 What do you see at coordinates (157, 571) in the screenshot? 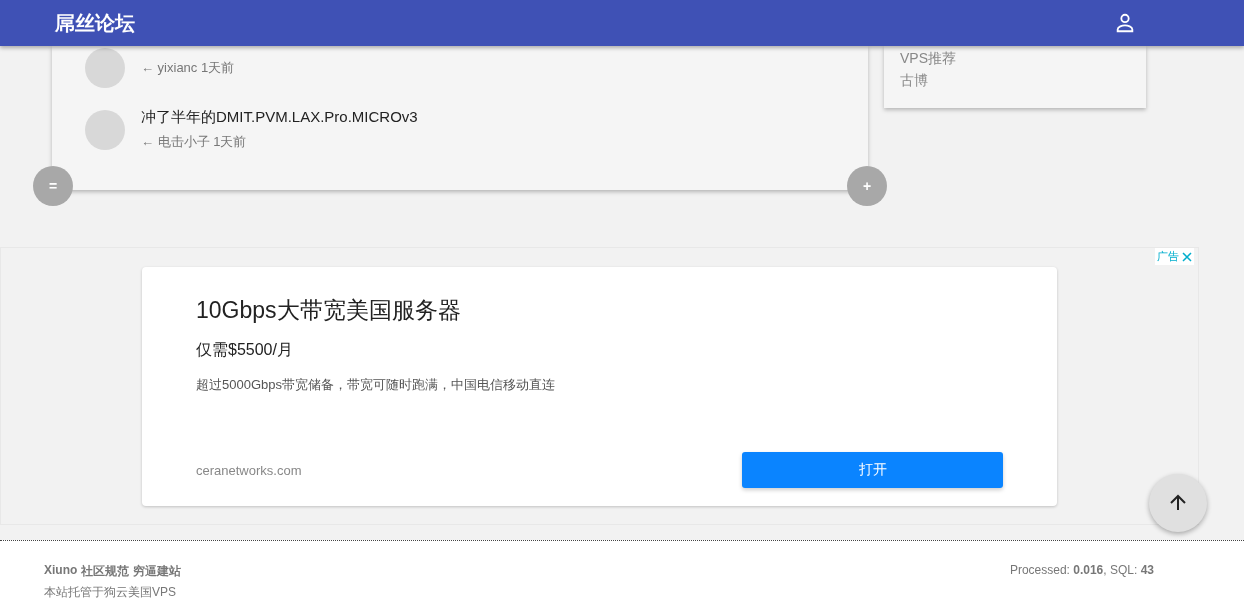
I see `footer-link: 穷逼建站` at bounding box center [157, 571].